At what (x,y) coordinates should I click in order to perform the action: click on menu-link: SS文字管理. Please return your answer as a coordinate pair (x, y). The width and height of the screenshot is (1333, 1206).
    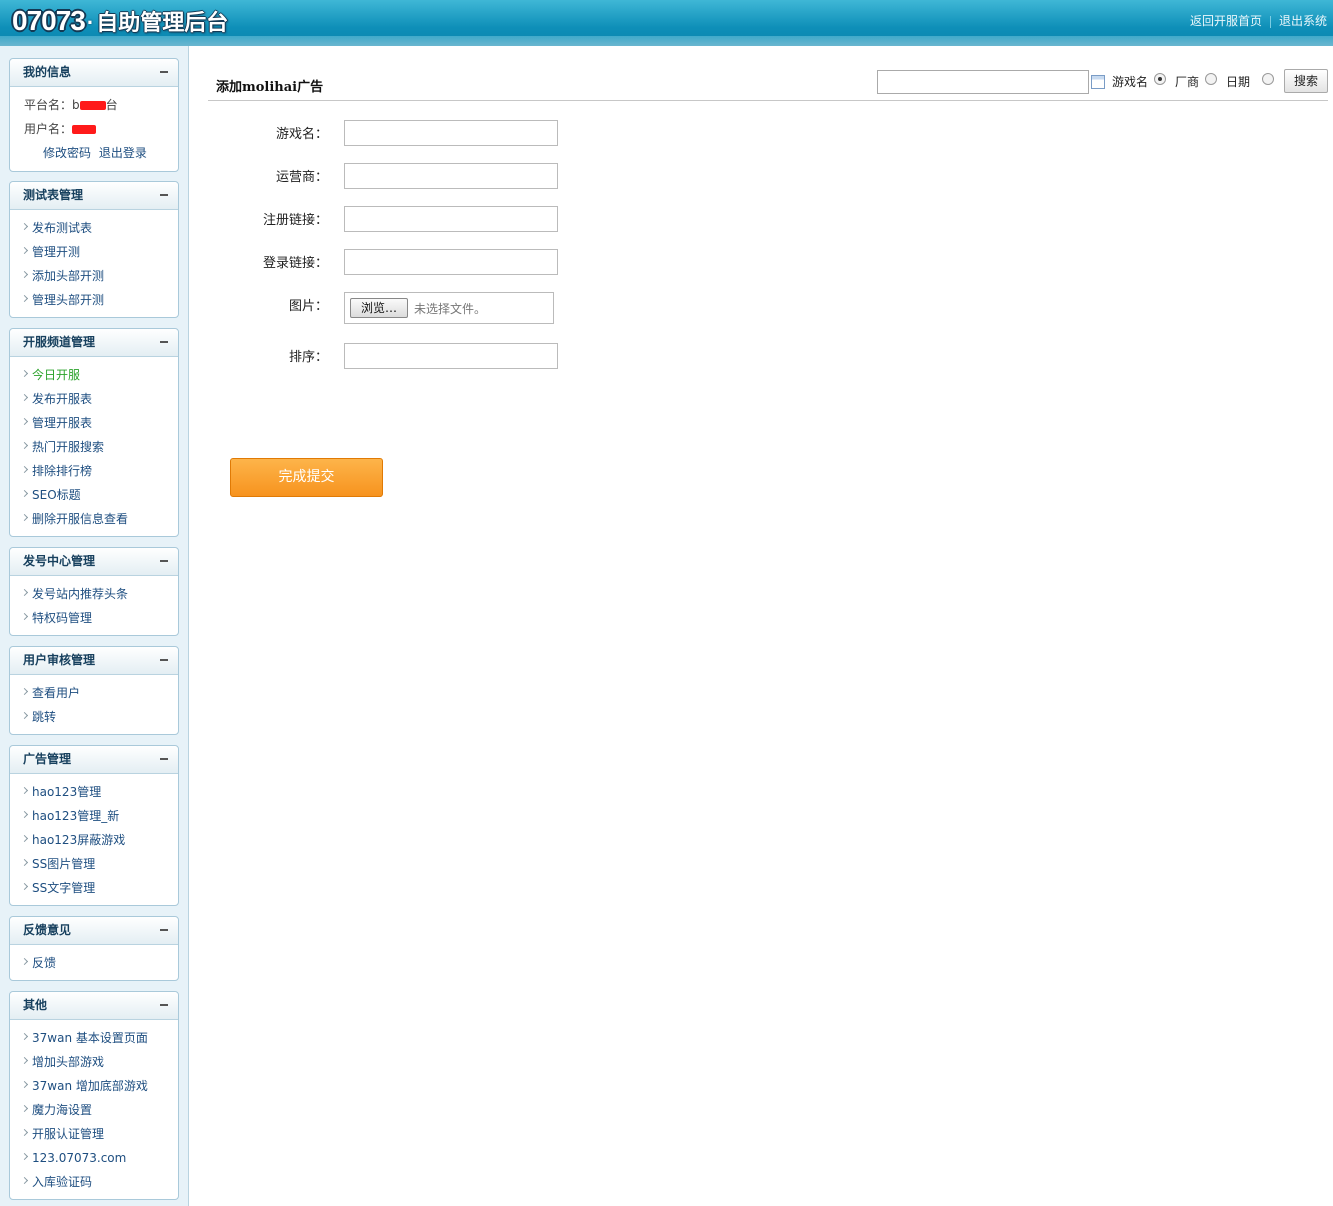
    Looking at the image, I should click on (63, 888).